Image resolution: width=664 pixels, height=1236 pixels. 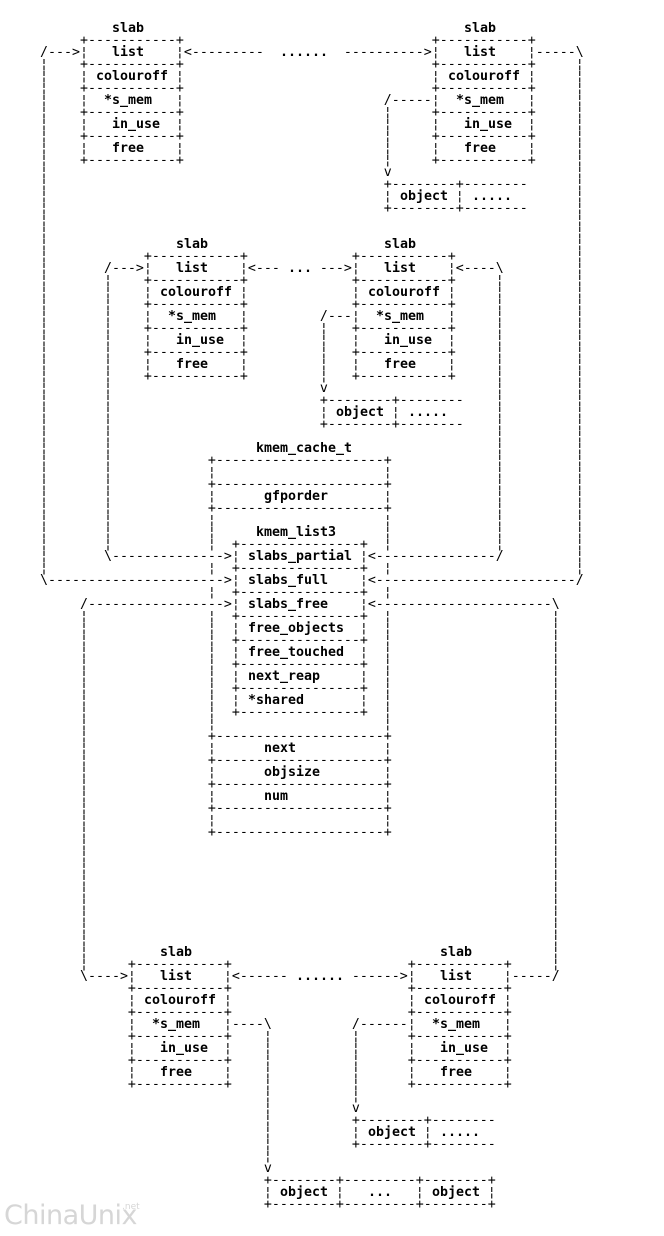 I want to click on kmem-field-objsize: objsize, so click(x=292, y=772).